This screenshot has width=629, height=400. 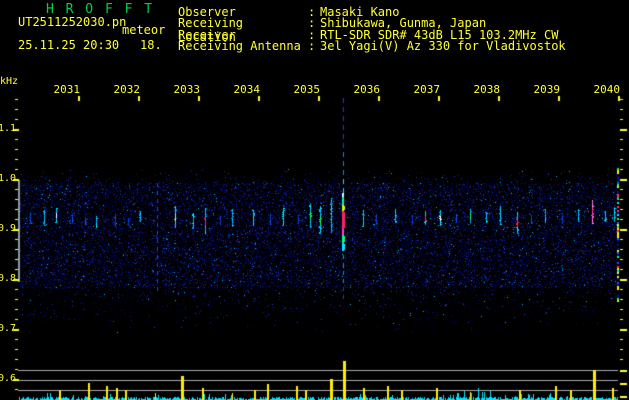 What do you see at coordinates (307, 89) in the screenshot?
I see `time-tick-label: 2035` at bounding box center [307, 89].